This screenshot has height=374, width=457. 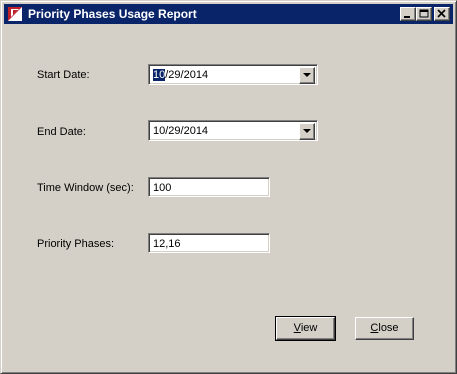 What do you see at coordinates (76, 244) in the screenshot?
I see `priority-phases-label: Priority Phases:` at bounding box center [76, 244].